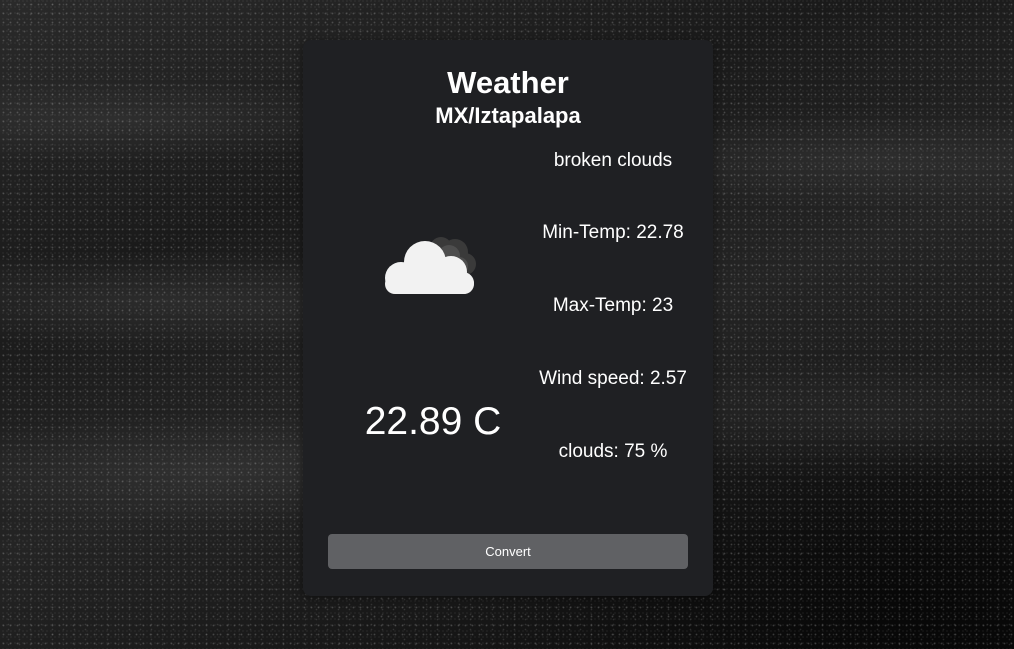  Describe the element at coordinates (613, 451) in the screenshot. I see `cloud-coverage: clouds: 75 %` at that location.